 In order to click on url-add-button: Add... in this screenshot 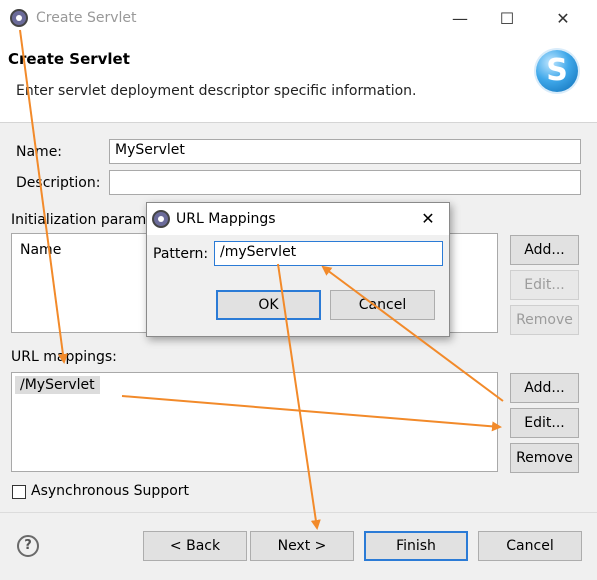, I will do `click(544, 388)`.